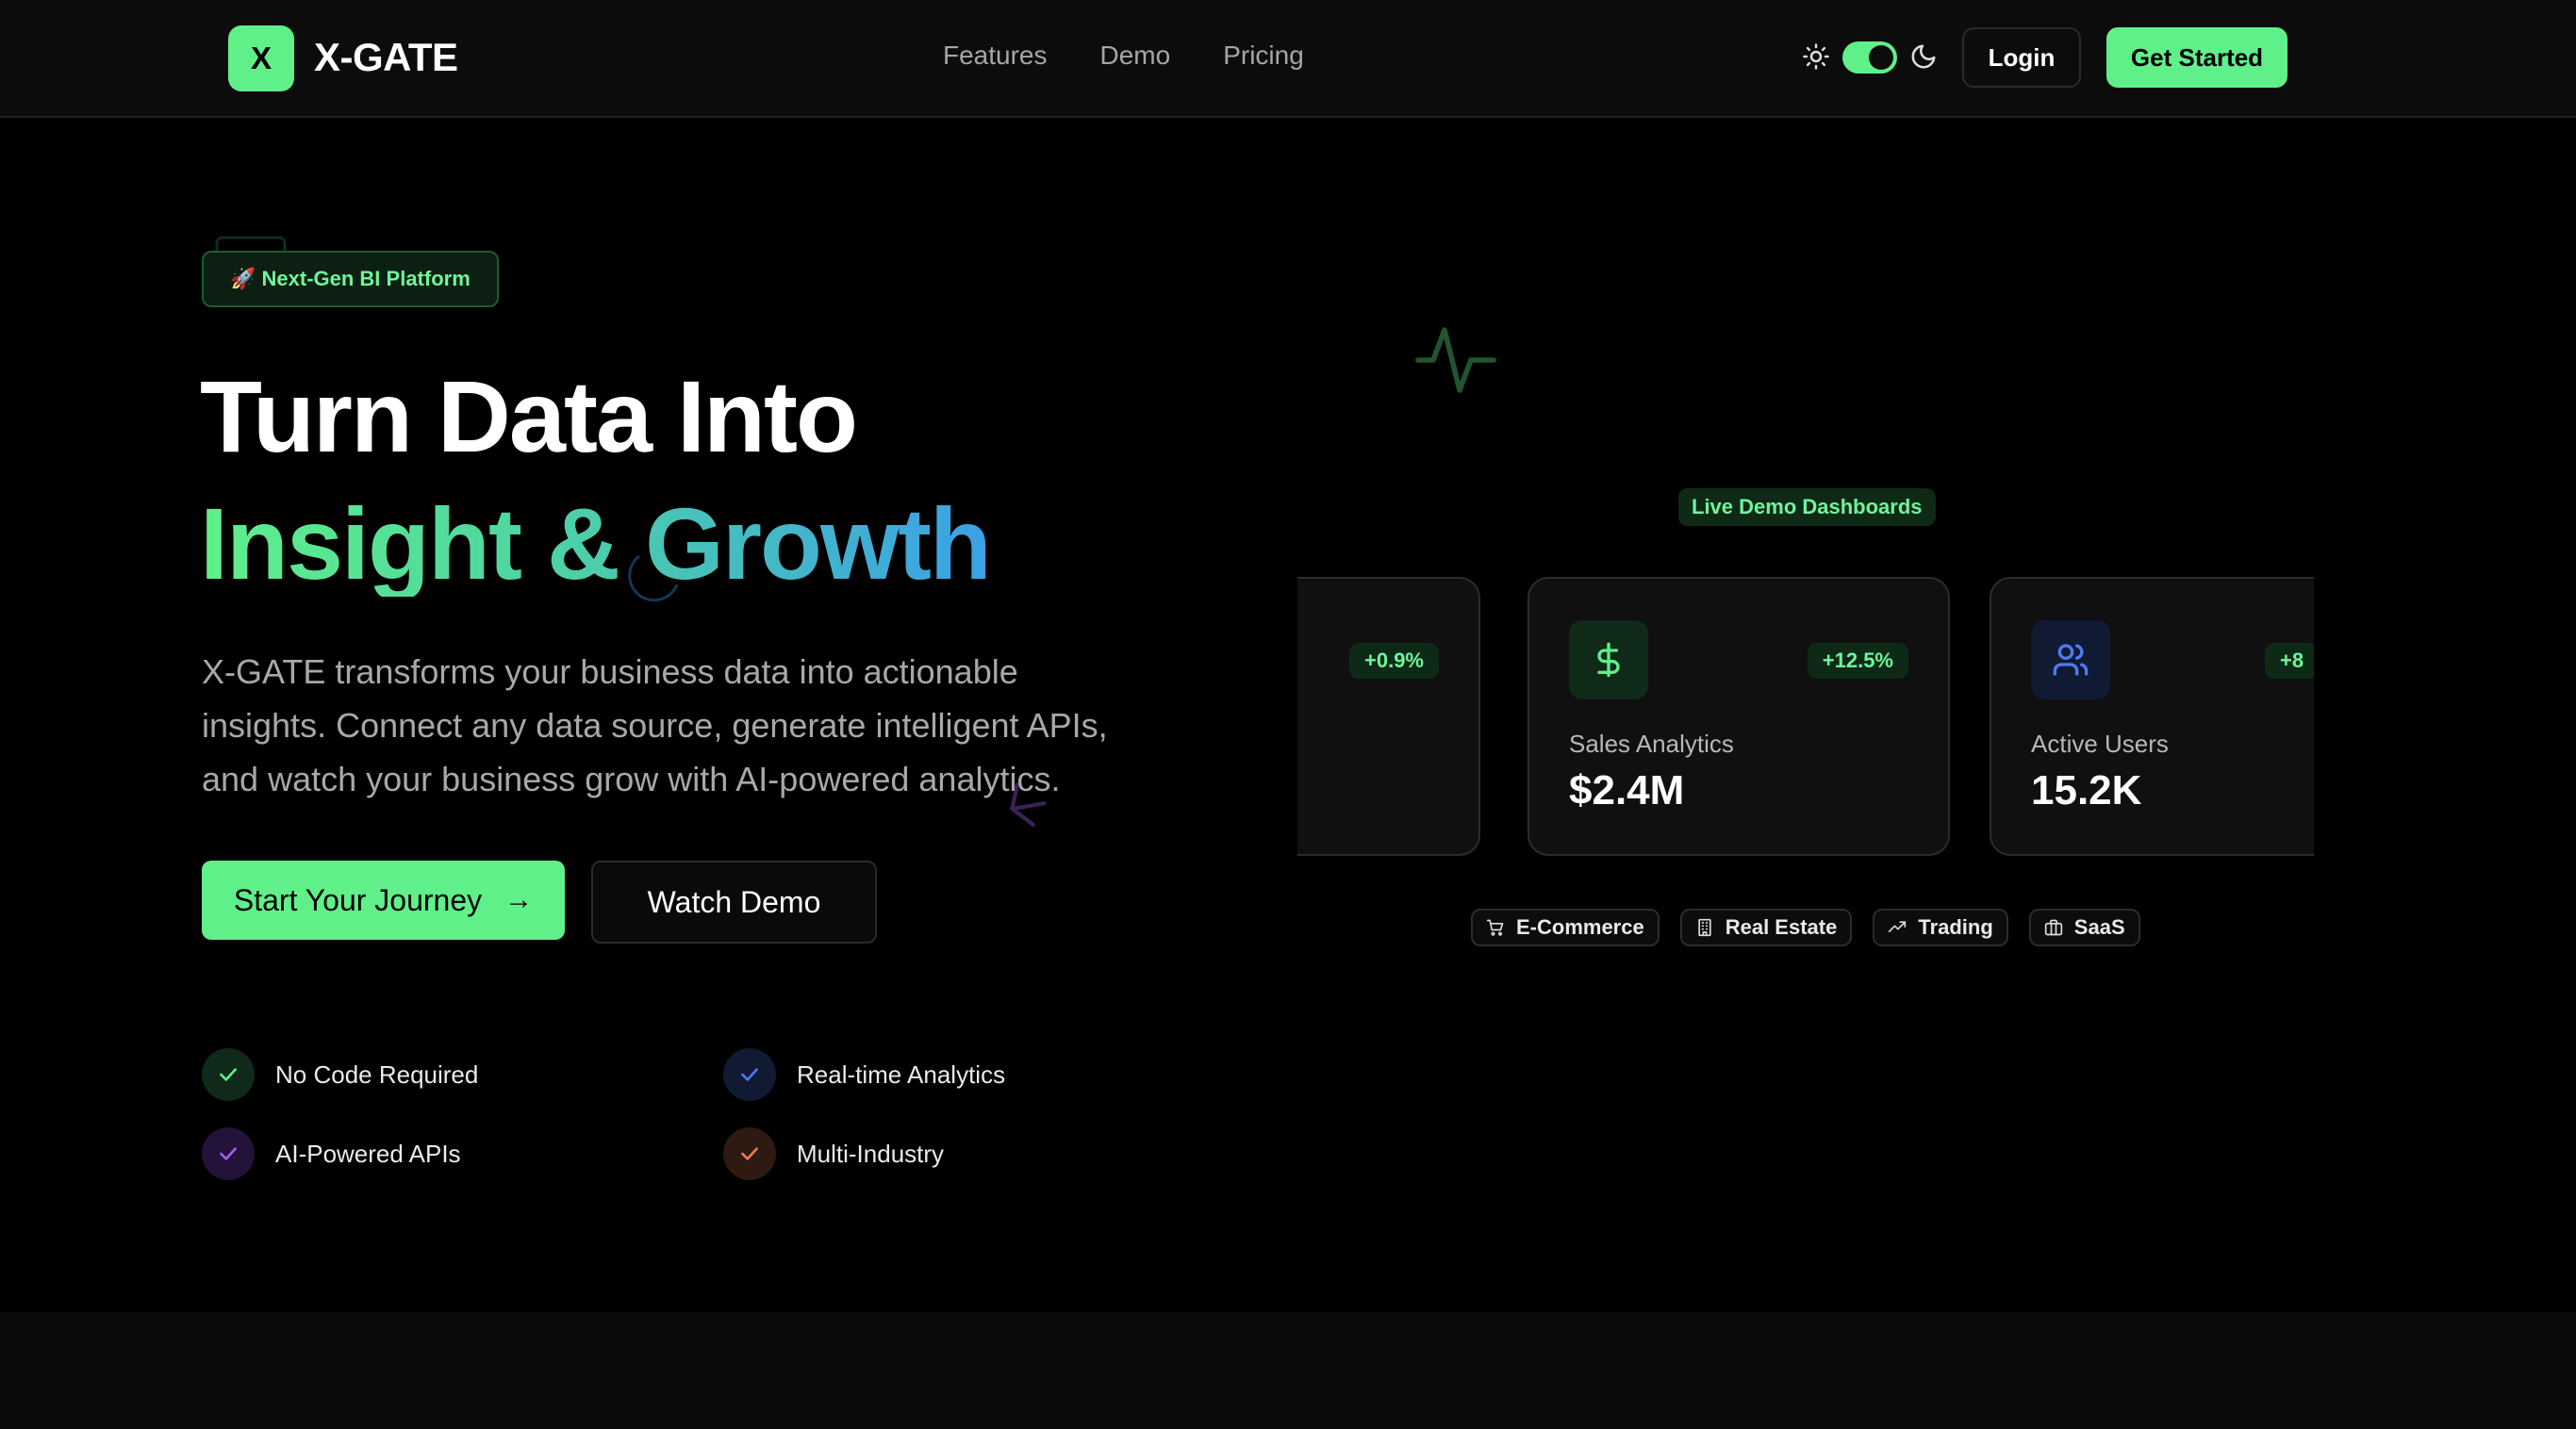 The width and height of the screenshot is (2576, 1429). I want to click on toggle-knob, so click(1881, 58).